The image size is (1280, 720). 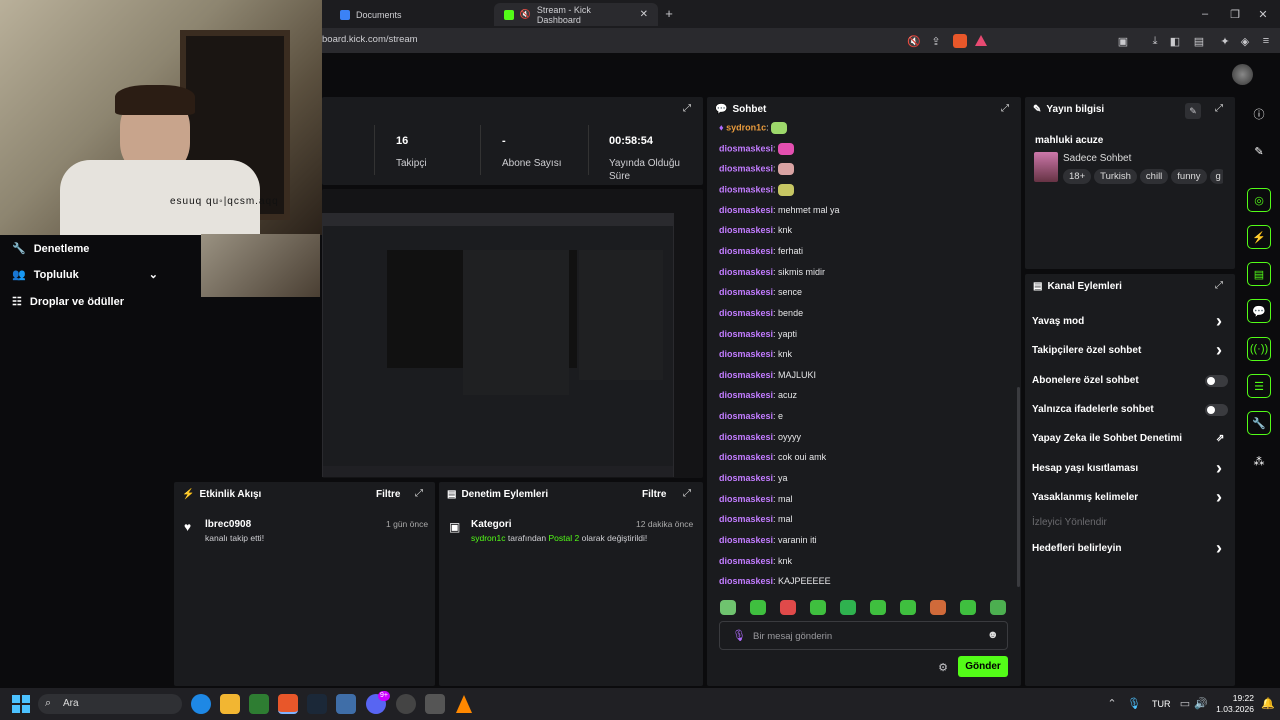 What do you see at coordinates (1266, 41) in the screenshot?
I see `menu-icon: ≡` at bounding box center [1266, 41].